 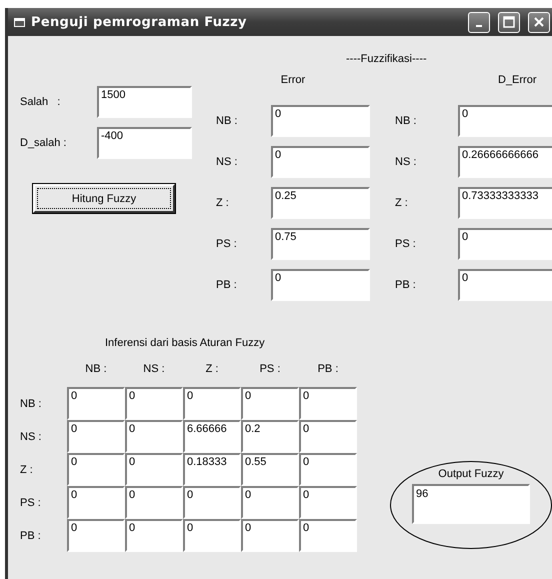 What do you see at coordinates (328, 370) in the screenshot?
I see `column-heading: PB :` at bounding box center [328, 370].